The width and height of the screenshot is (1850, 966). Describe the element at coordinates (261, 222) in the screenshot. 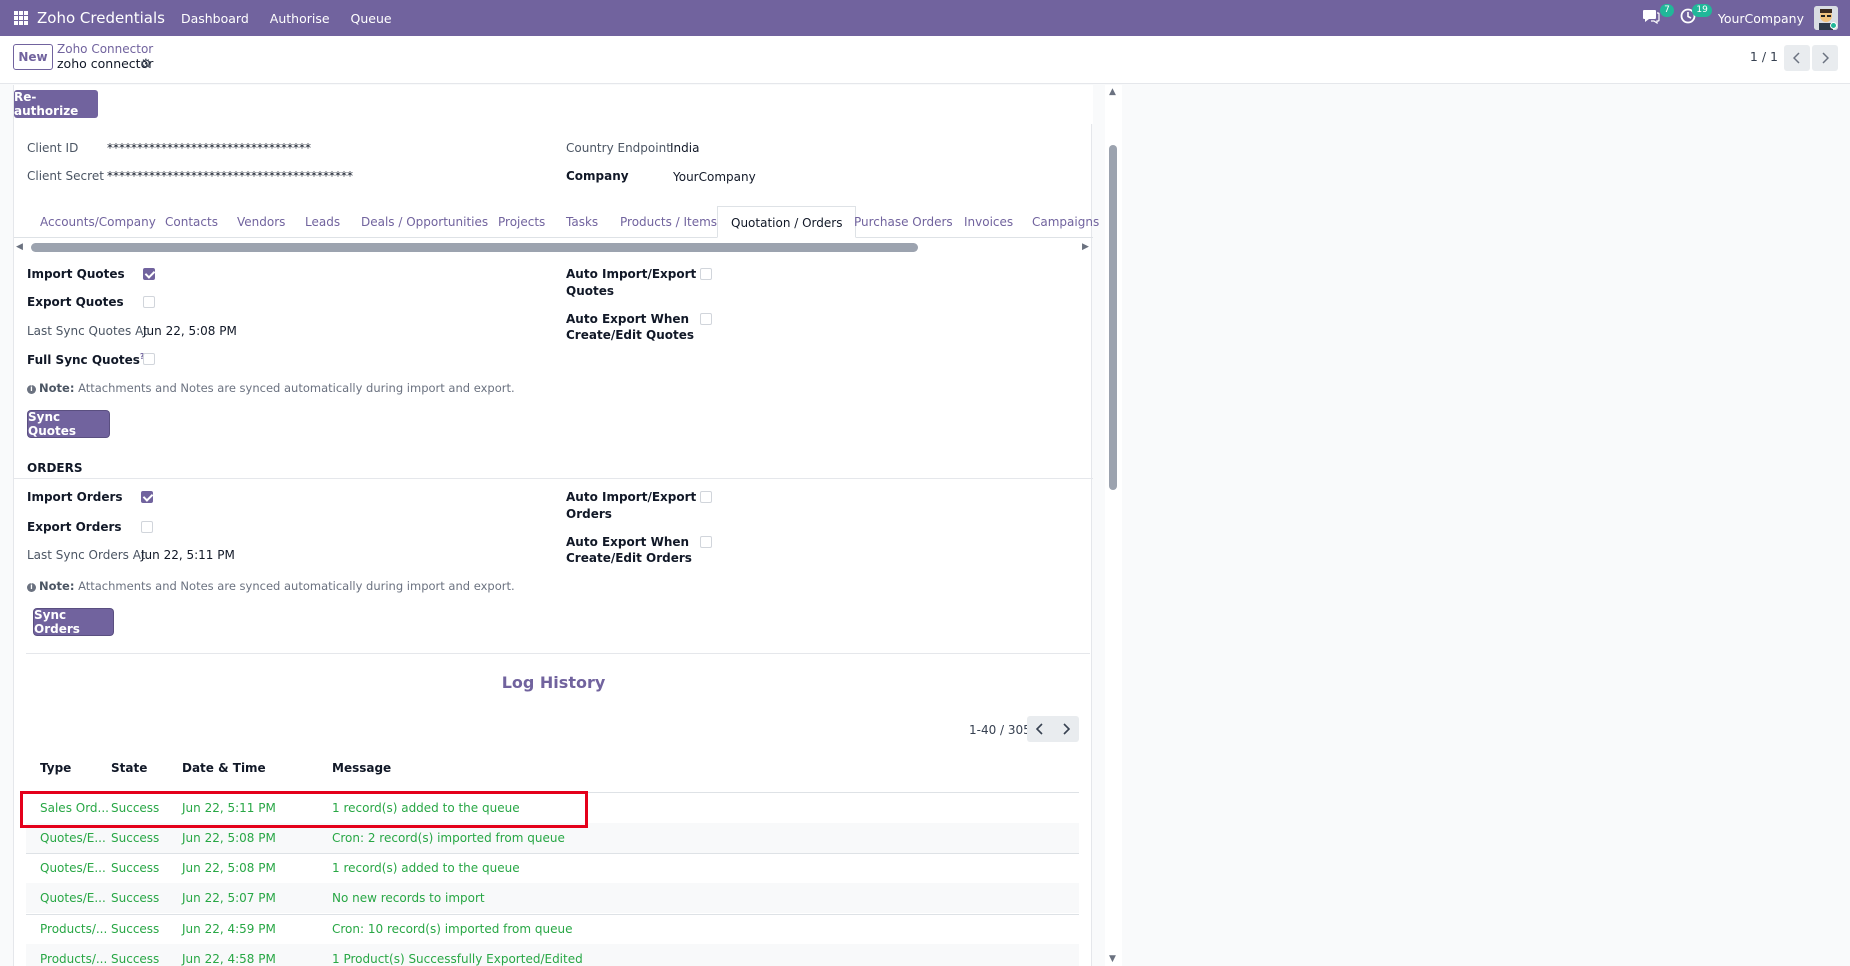

I see `tab-vendors: Vendors` at that location.